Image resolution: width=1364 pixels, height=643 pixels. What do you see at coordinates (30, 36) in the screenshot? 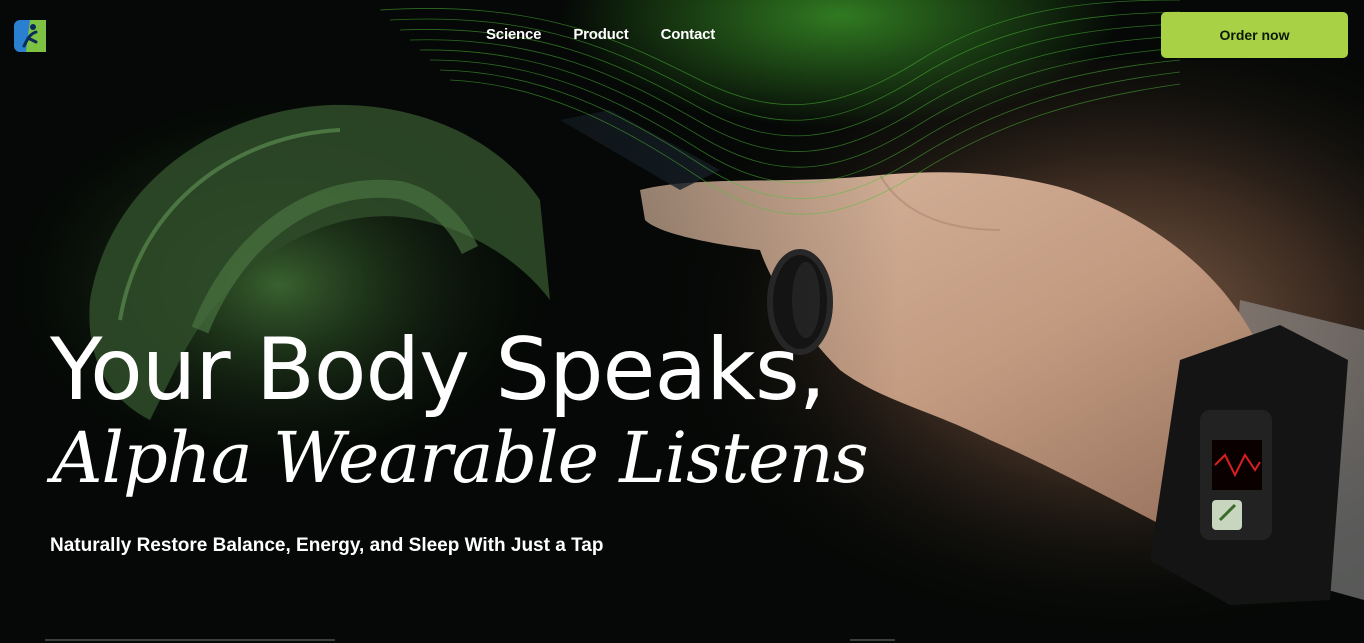
I see `runner-leaf-logo-icon` at bounding box center [30, 36].